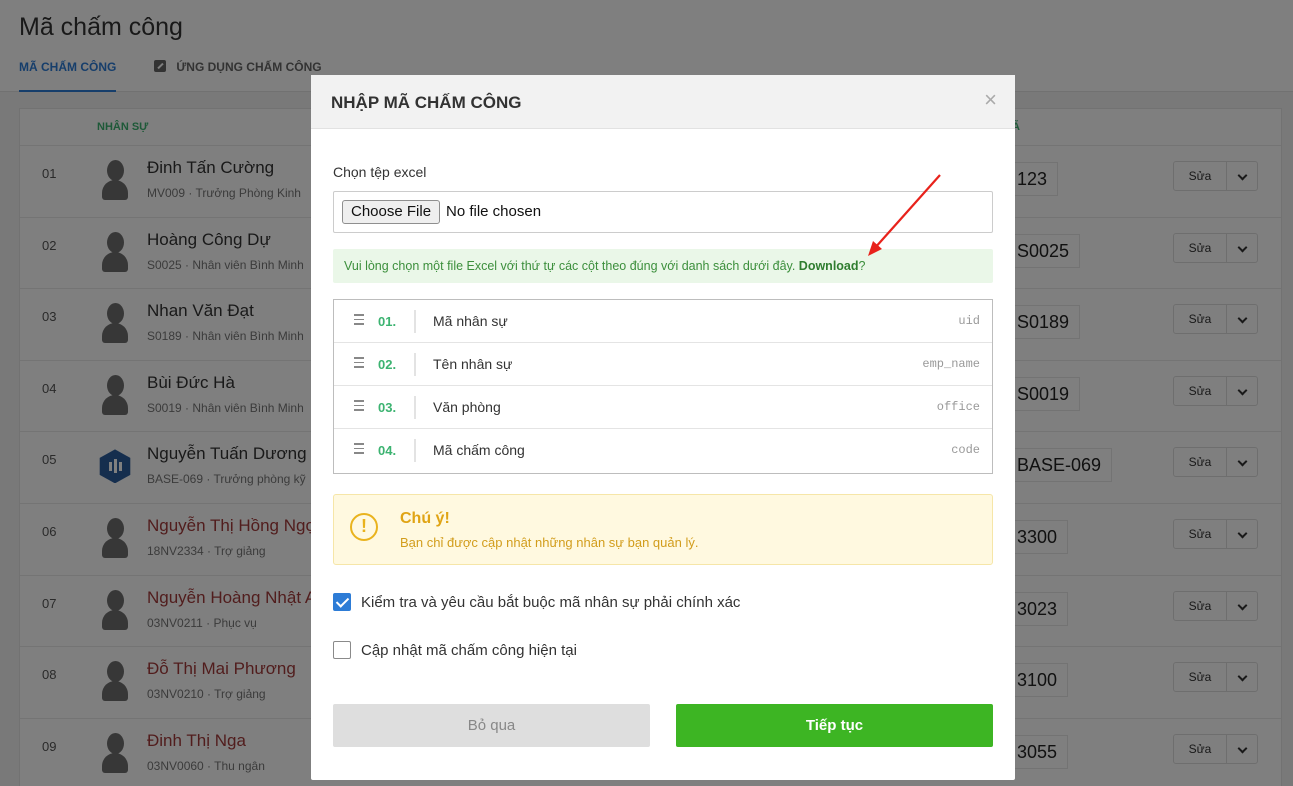  What do you see at coordinates (491, 725) in the screenshot?
I see `skip-button: Bỏ qua` at bounding box center [491, 725].